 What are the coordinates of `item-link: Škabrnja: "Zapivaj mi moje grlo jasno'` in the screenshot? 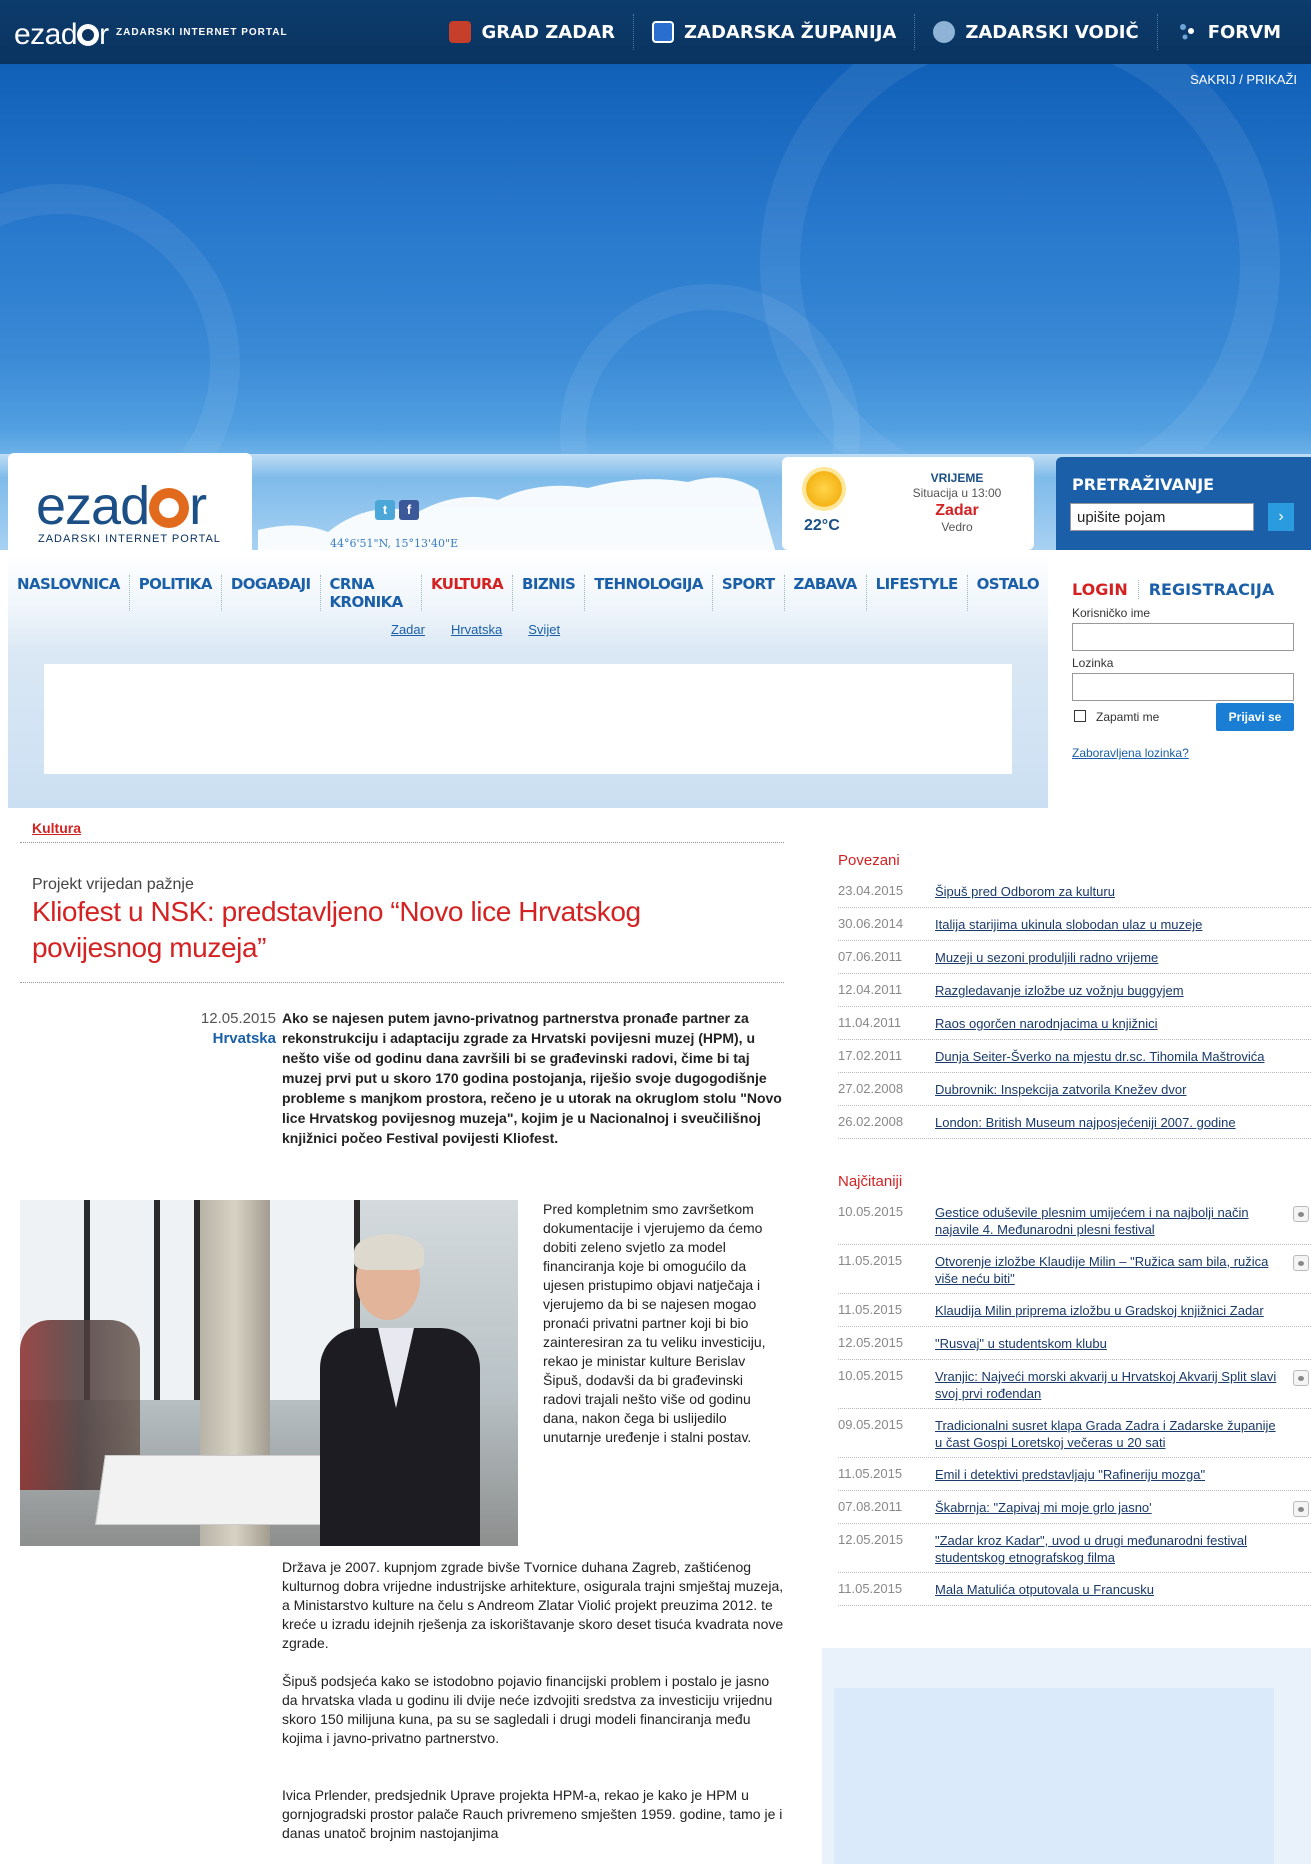 It's located at (1110, 1506).